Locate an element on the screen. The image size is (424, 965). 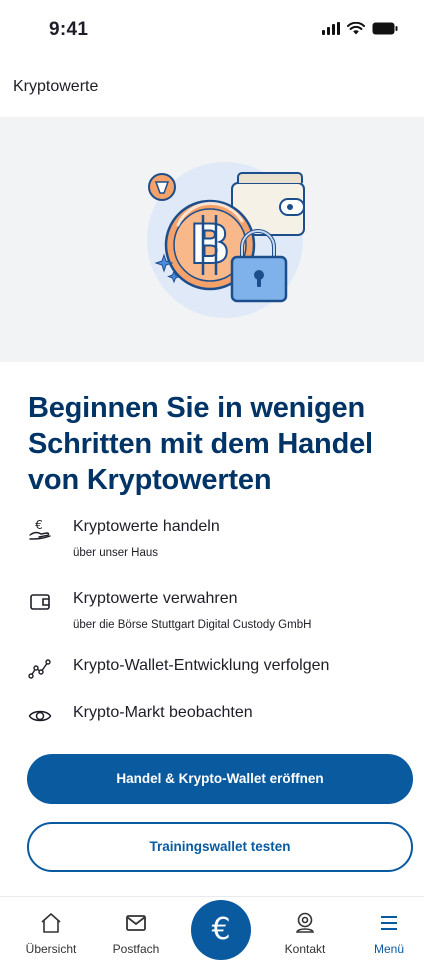
mail-icon is located at coordinates (136, 923).